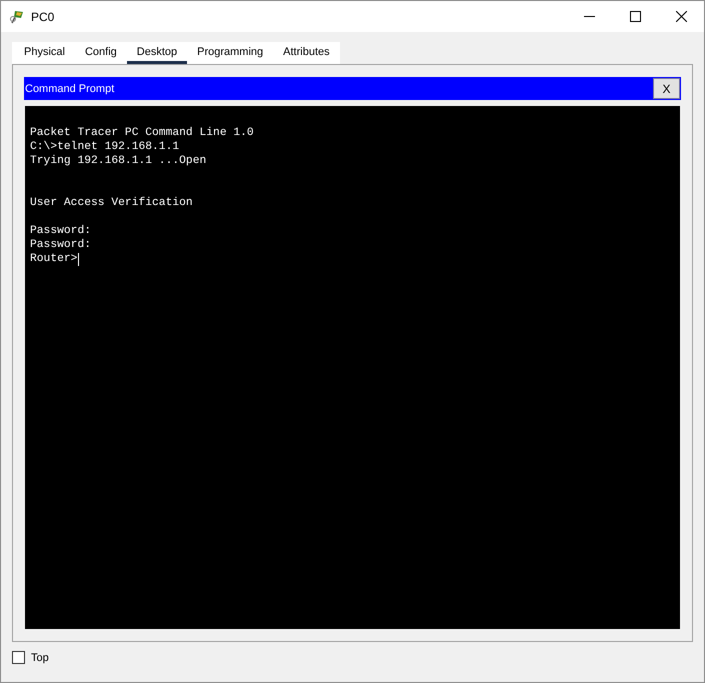  I want to click on cursor-icon, so click(79, 259).